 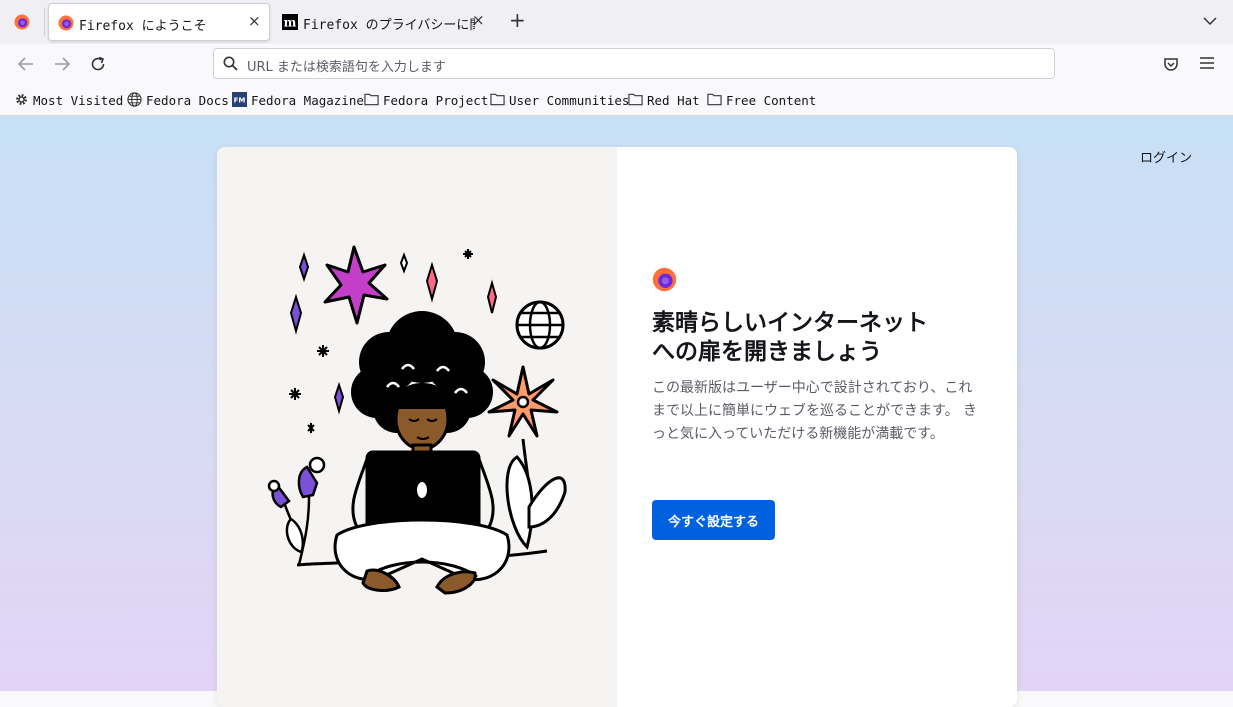 What do you see at coordinates (1210, 21) in the screenshot?
I see `list-all-tabs-icon` at bounding box center [1210, 21].